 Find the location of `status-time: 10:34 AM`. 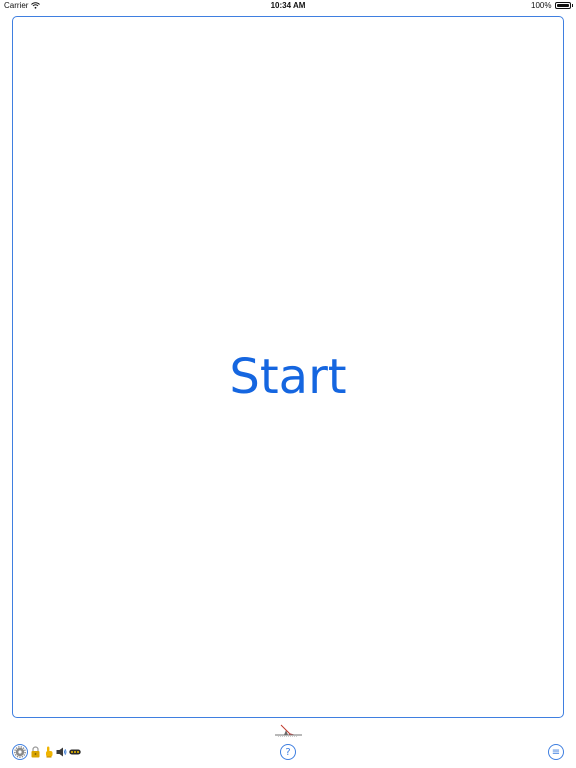

status-time: 10:34 AM is located at coordinates (288, 5).